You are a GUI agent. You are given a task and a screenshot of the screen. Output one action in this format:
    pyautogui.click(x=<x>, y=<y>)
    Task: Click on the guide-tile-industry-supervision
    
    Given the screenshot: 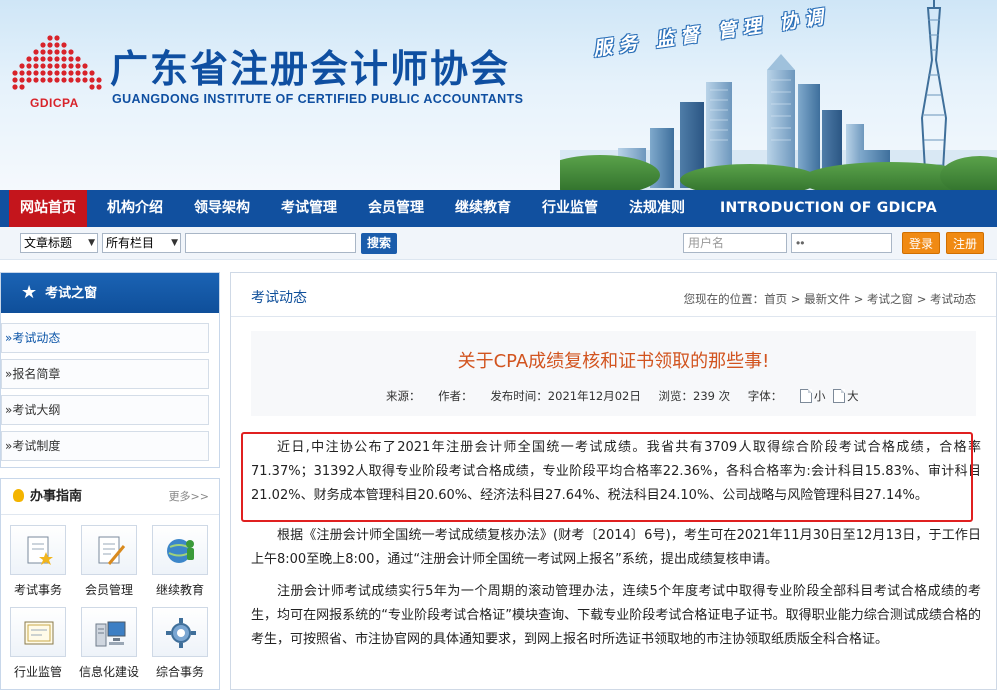 What is the action you would take?
    pyautogui.click(x=38, y=632)
    